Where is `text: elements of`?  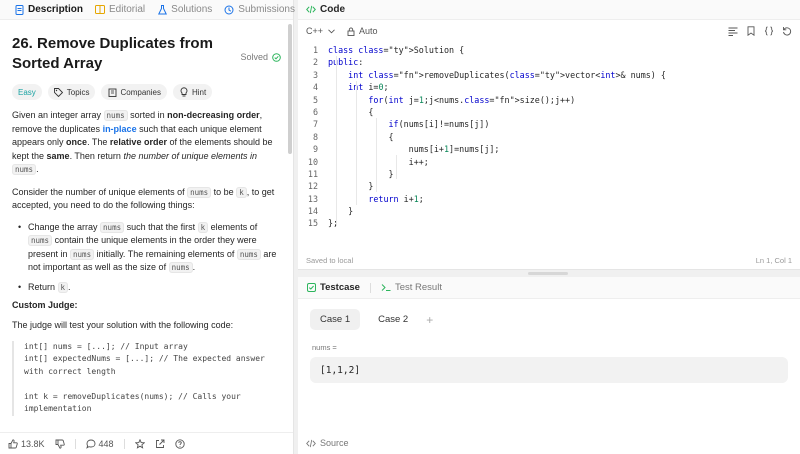
text: elements of is located at coordinates (233, 226).